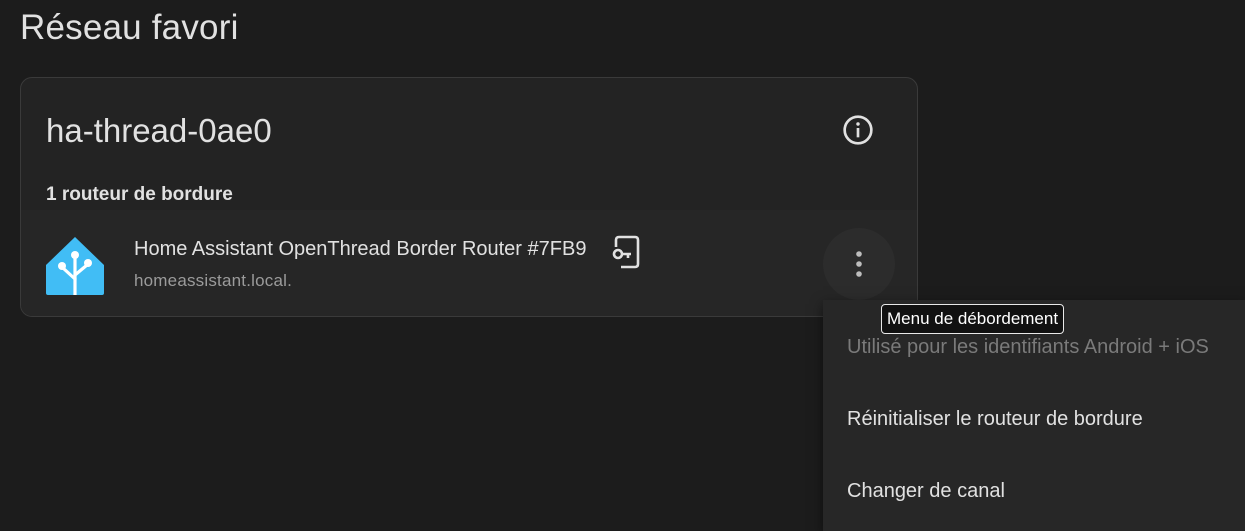  I want to click on info-button, so click(858, 130).